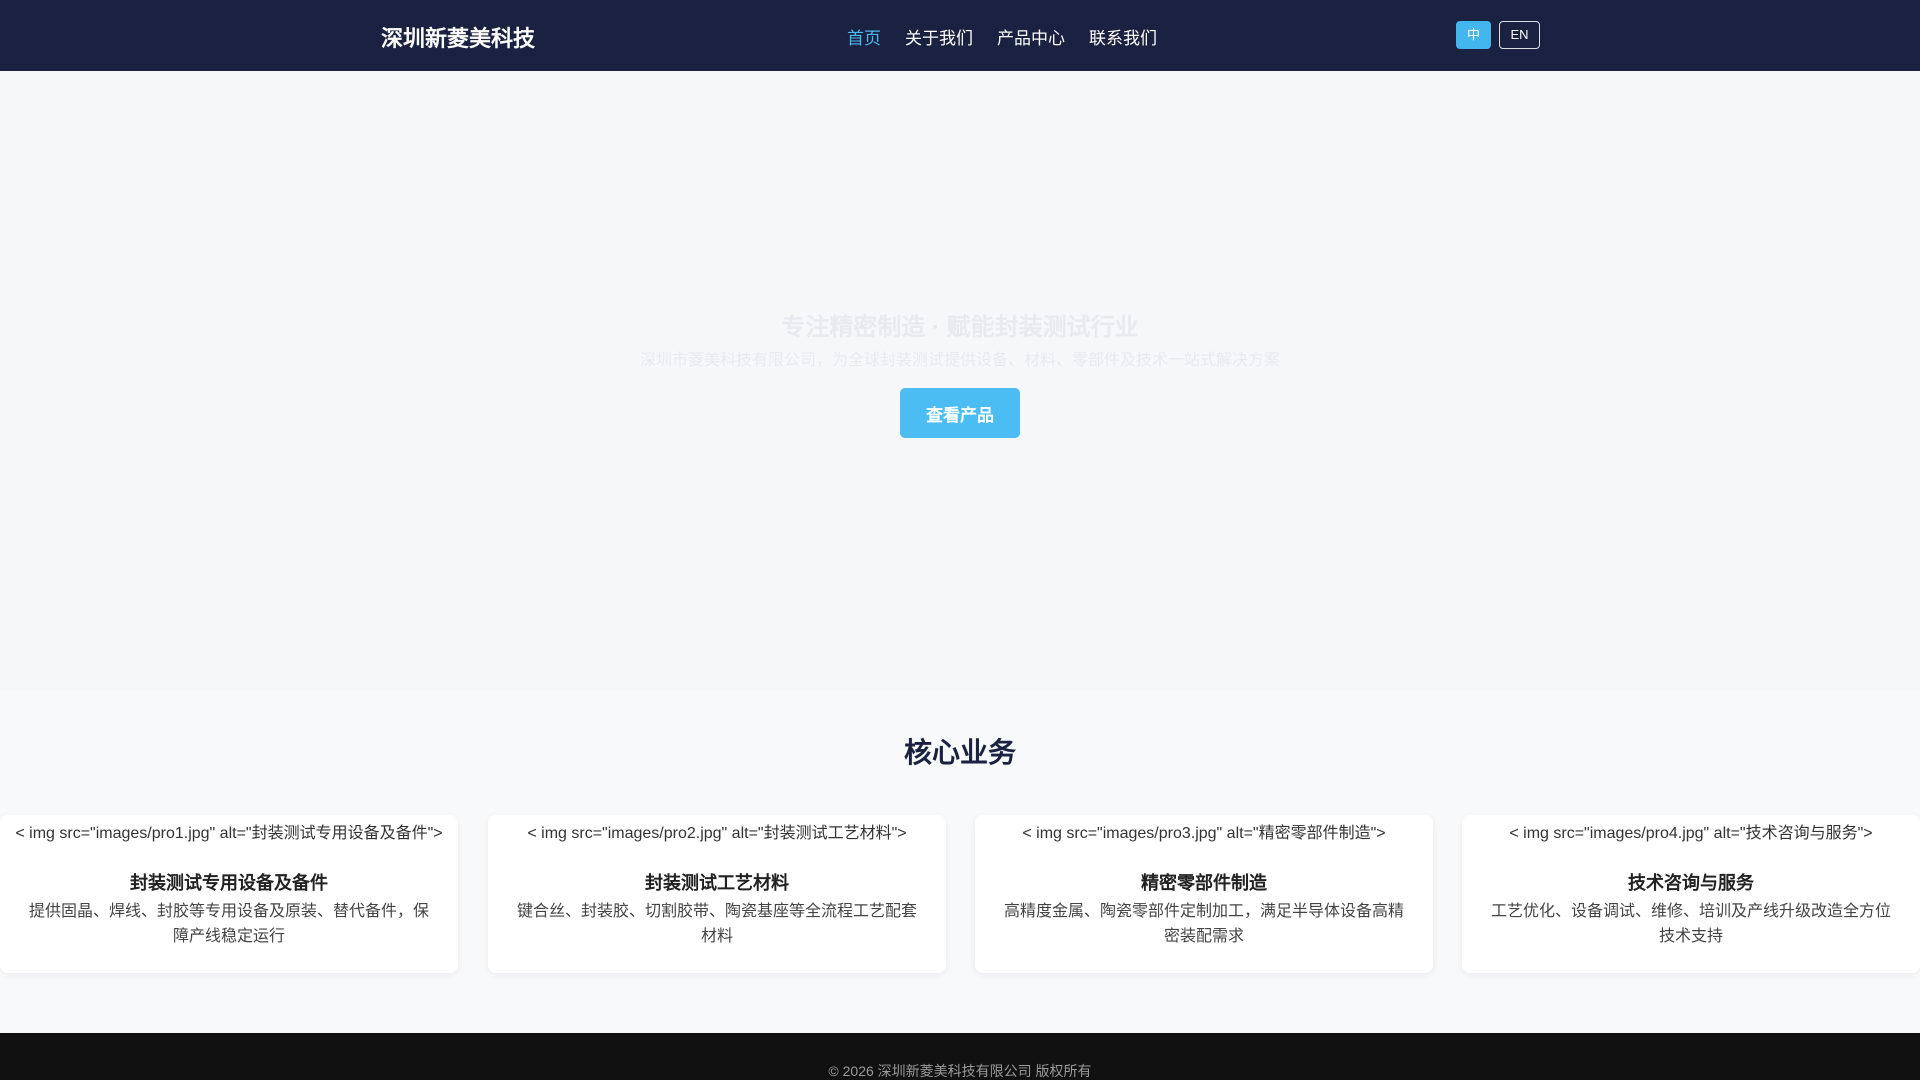  I want to click on copyright-text: © 2026 深圳新菱美科技有限公司 版权所有, so click(960, 1071).